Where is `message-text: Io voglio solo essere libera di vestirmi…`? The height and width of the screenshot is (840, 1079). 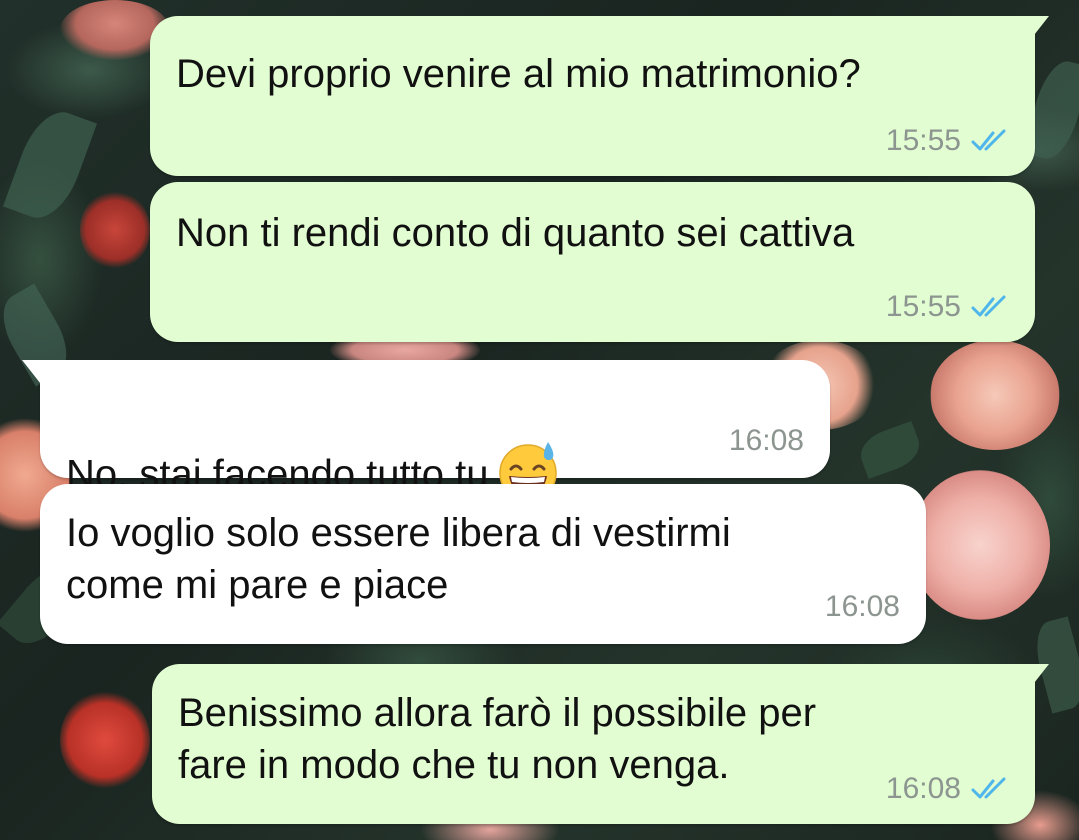 message-text: Io voglio solo essere libera di vestirmi… is located at coordinates (398, 559).